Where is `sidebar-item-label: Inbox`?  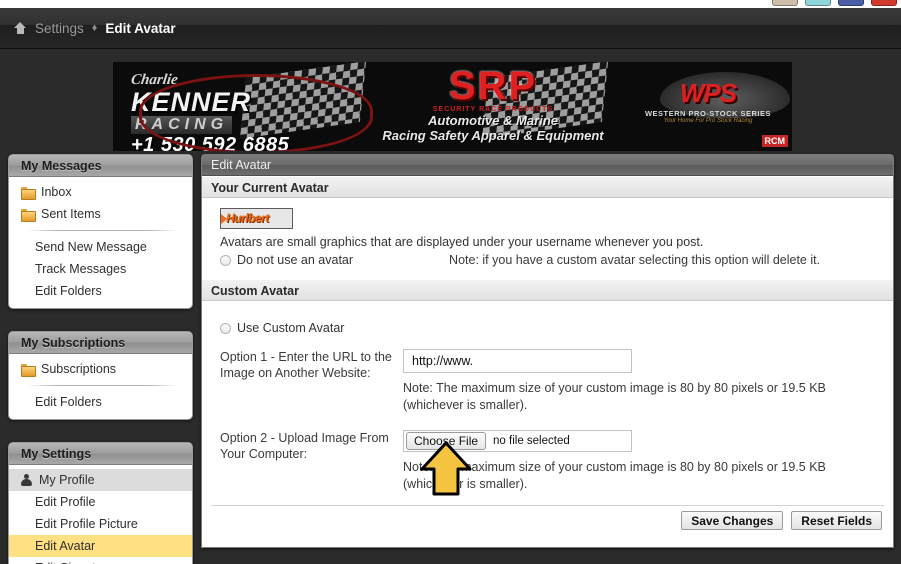 sidebar-item-label: Inbox is located at coordinates (56, 192).